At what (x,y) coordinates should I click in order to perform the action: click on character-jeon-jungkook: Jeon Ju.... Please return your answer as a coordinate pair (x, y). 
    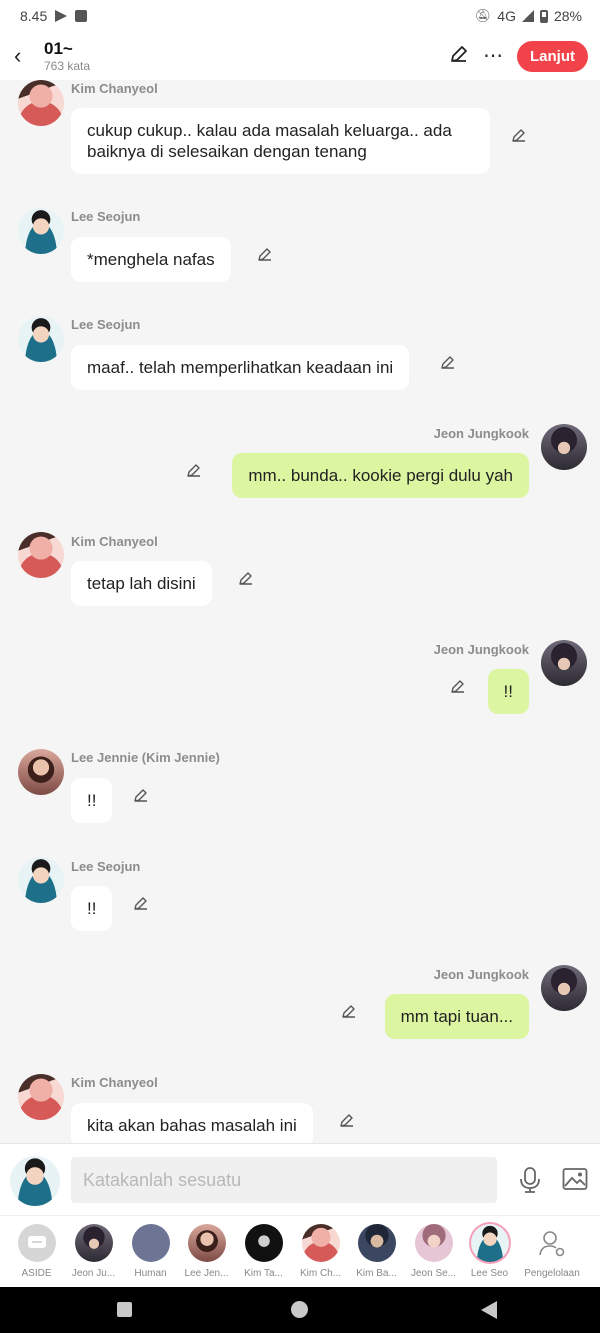
    Looking at the image, I should click on (93, 1251).